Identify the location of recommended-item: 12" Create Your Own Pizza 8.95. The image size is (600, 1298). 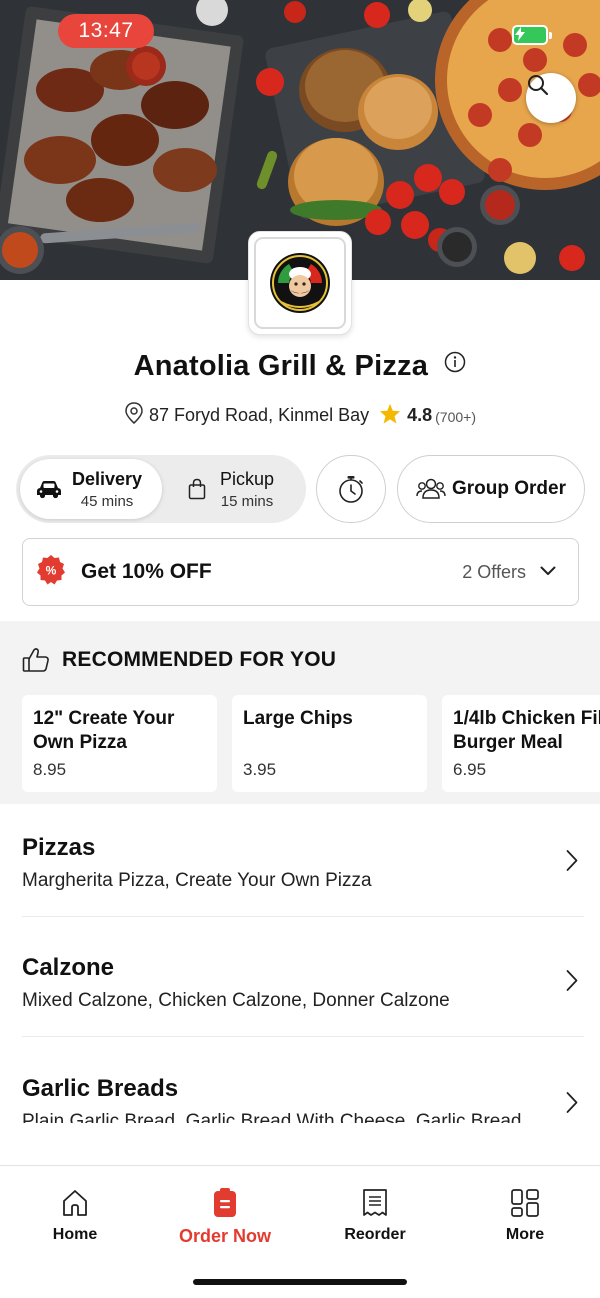
(119, 743).